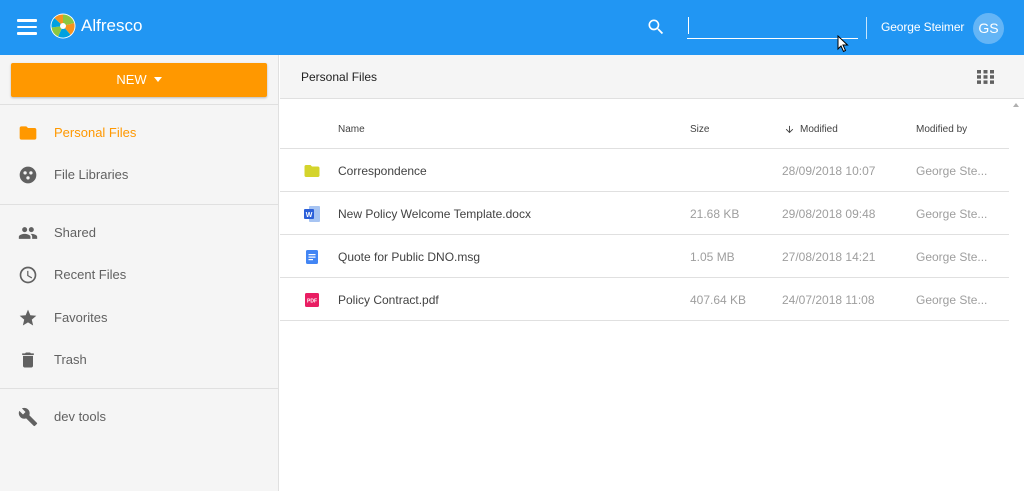 This screenshot has height=491, width=1024. Describe the element at coordinates (351, 129) in the screenshot. I see `column-header-name: Name` at that location.